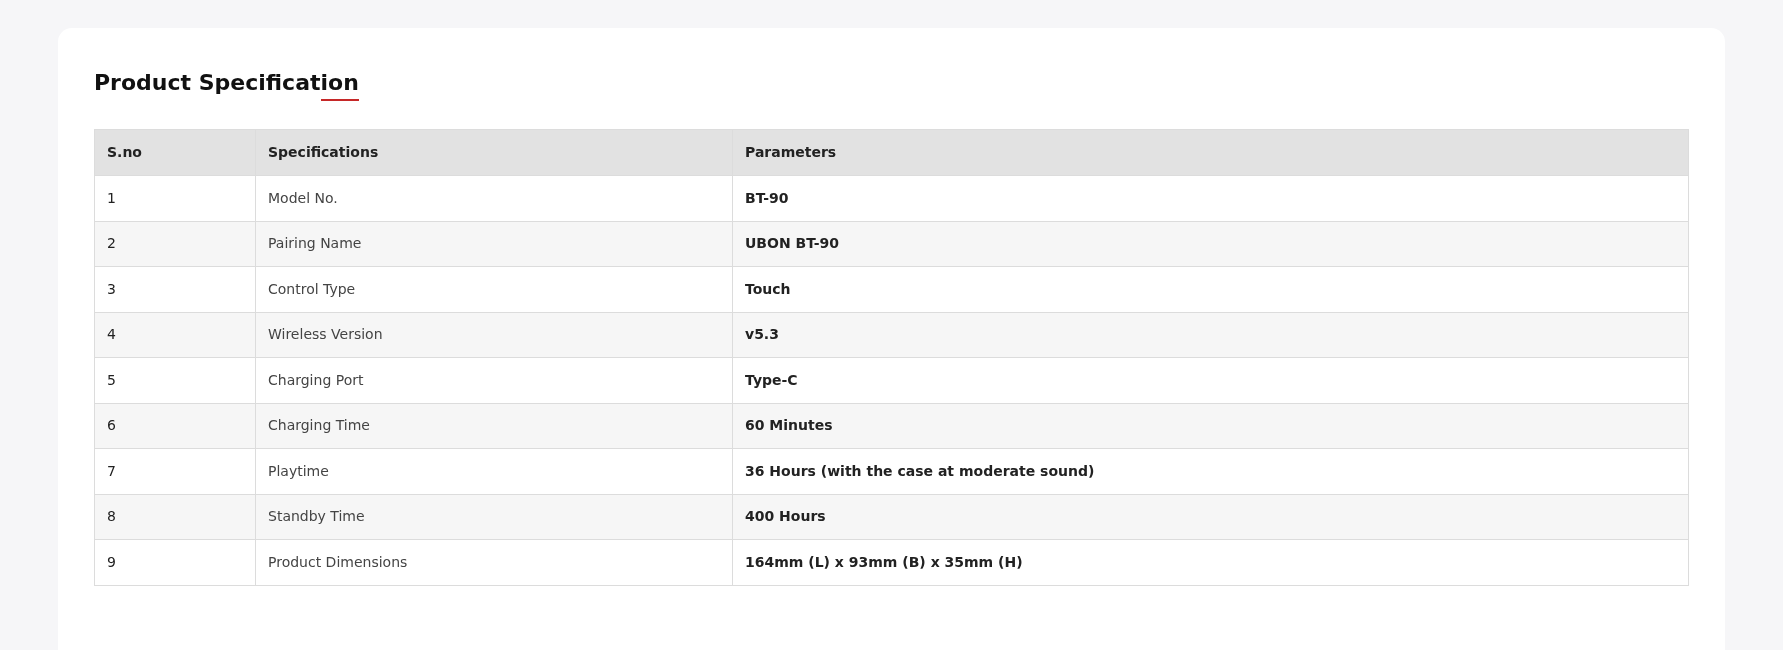  I want to click on section-title: Product Specification, so click(226, 83).